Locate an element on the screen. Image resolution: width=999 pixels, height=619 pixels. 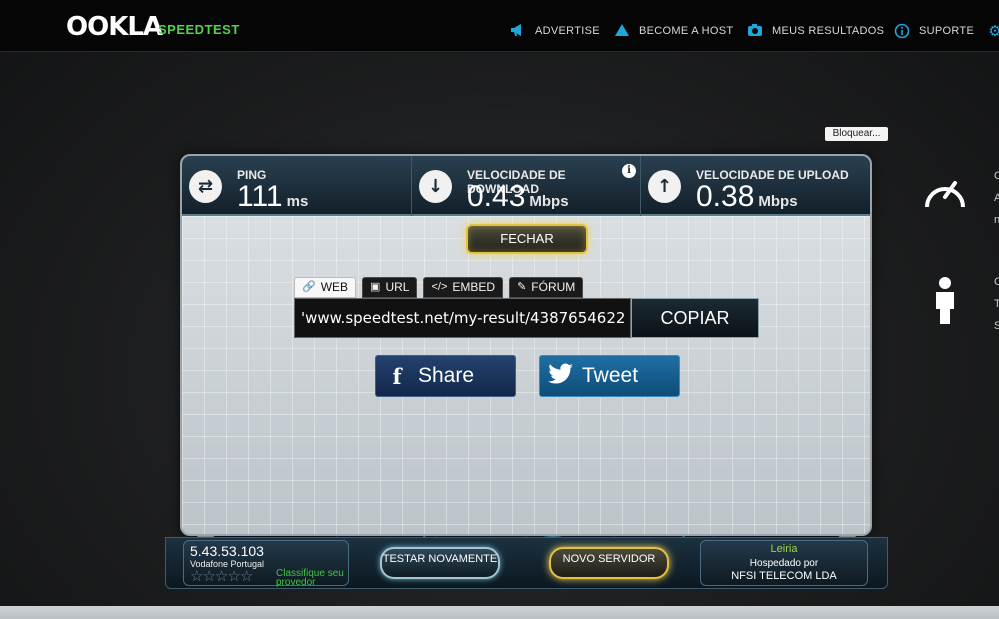
nav-my-results-label: MEUS RESULTADOS is located at coordinates (828, 31).